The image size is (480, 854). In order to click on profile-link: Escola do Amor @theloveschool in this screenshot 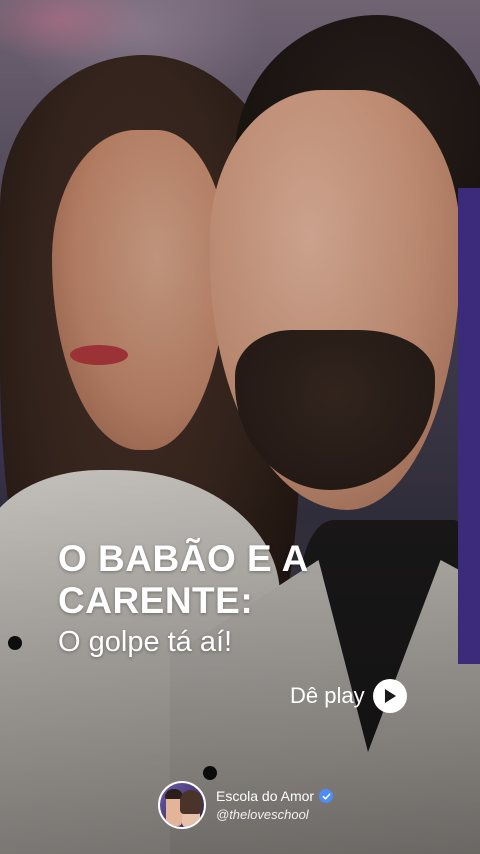, I will do `click(246, 805)`.